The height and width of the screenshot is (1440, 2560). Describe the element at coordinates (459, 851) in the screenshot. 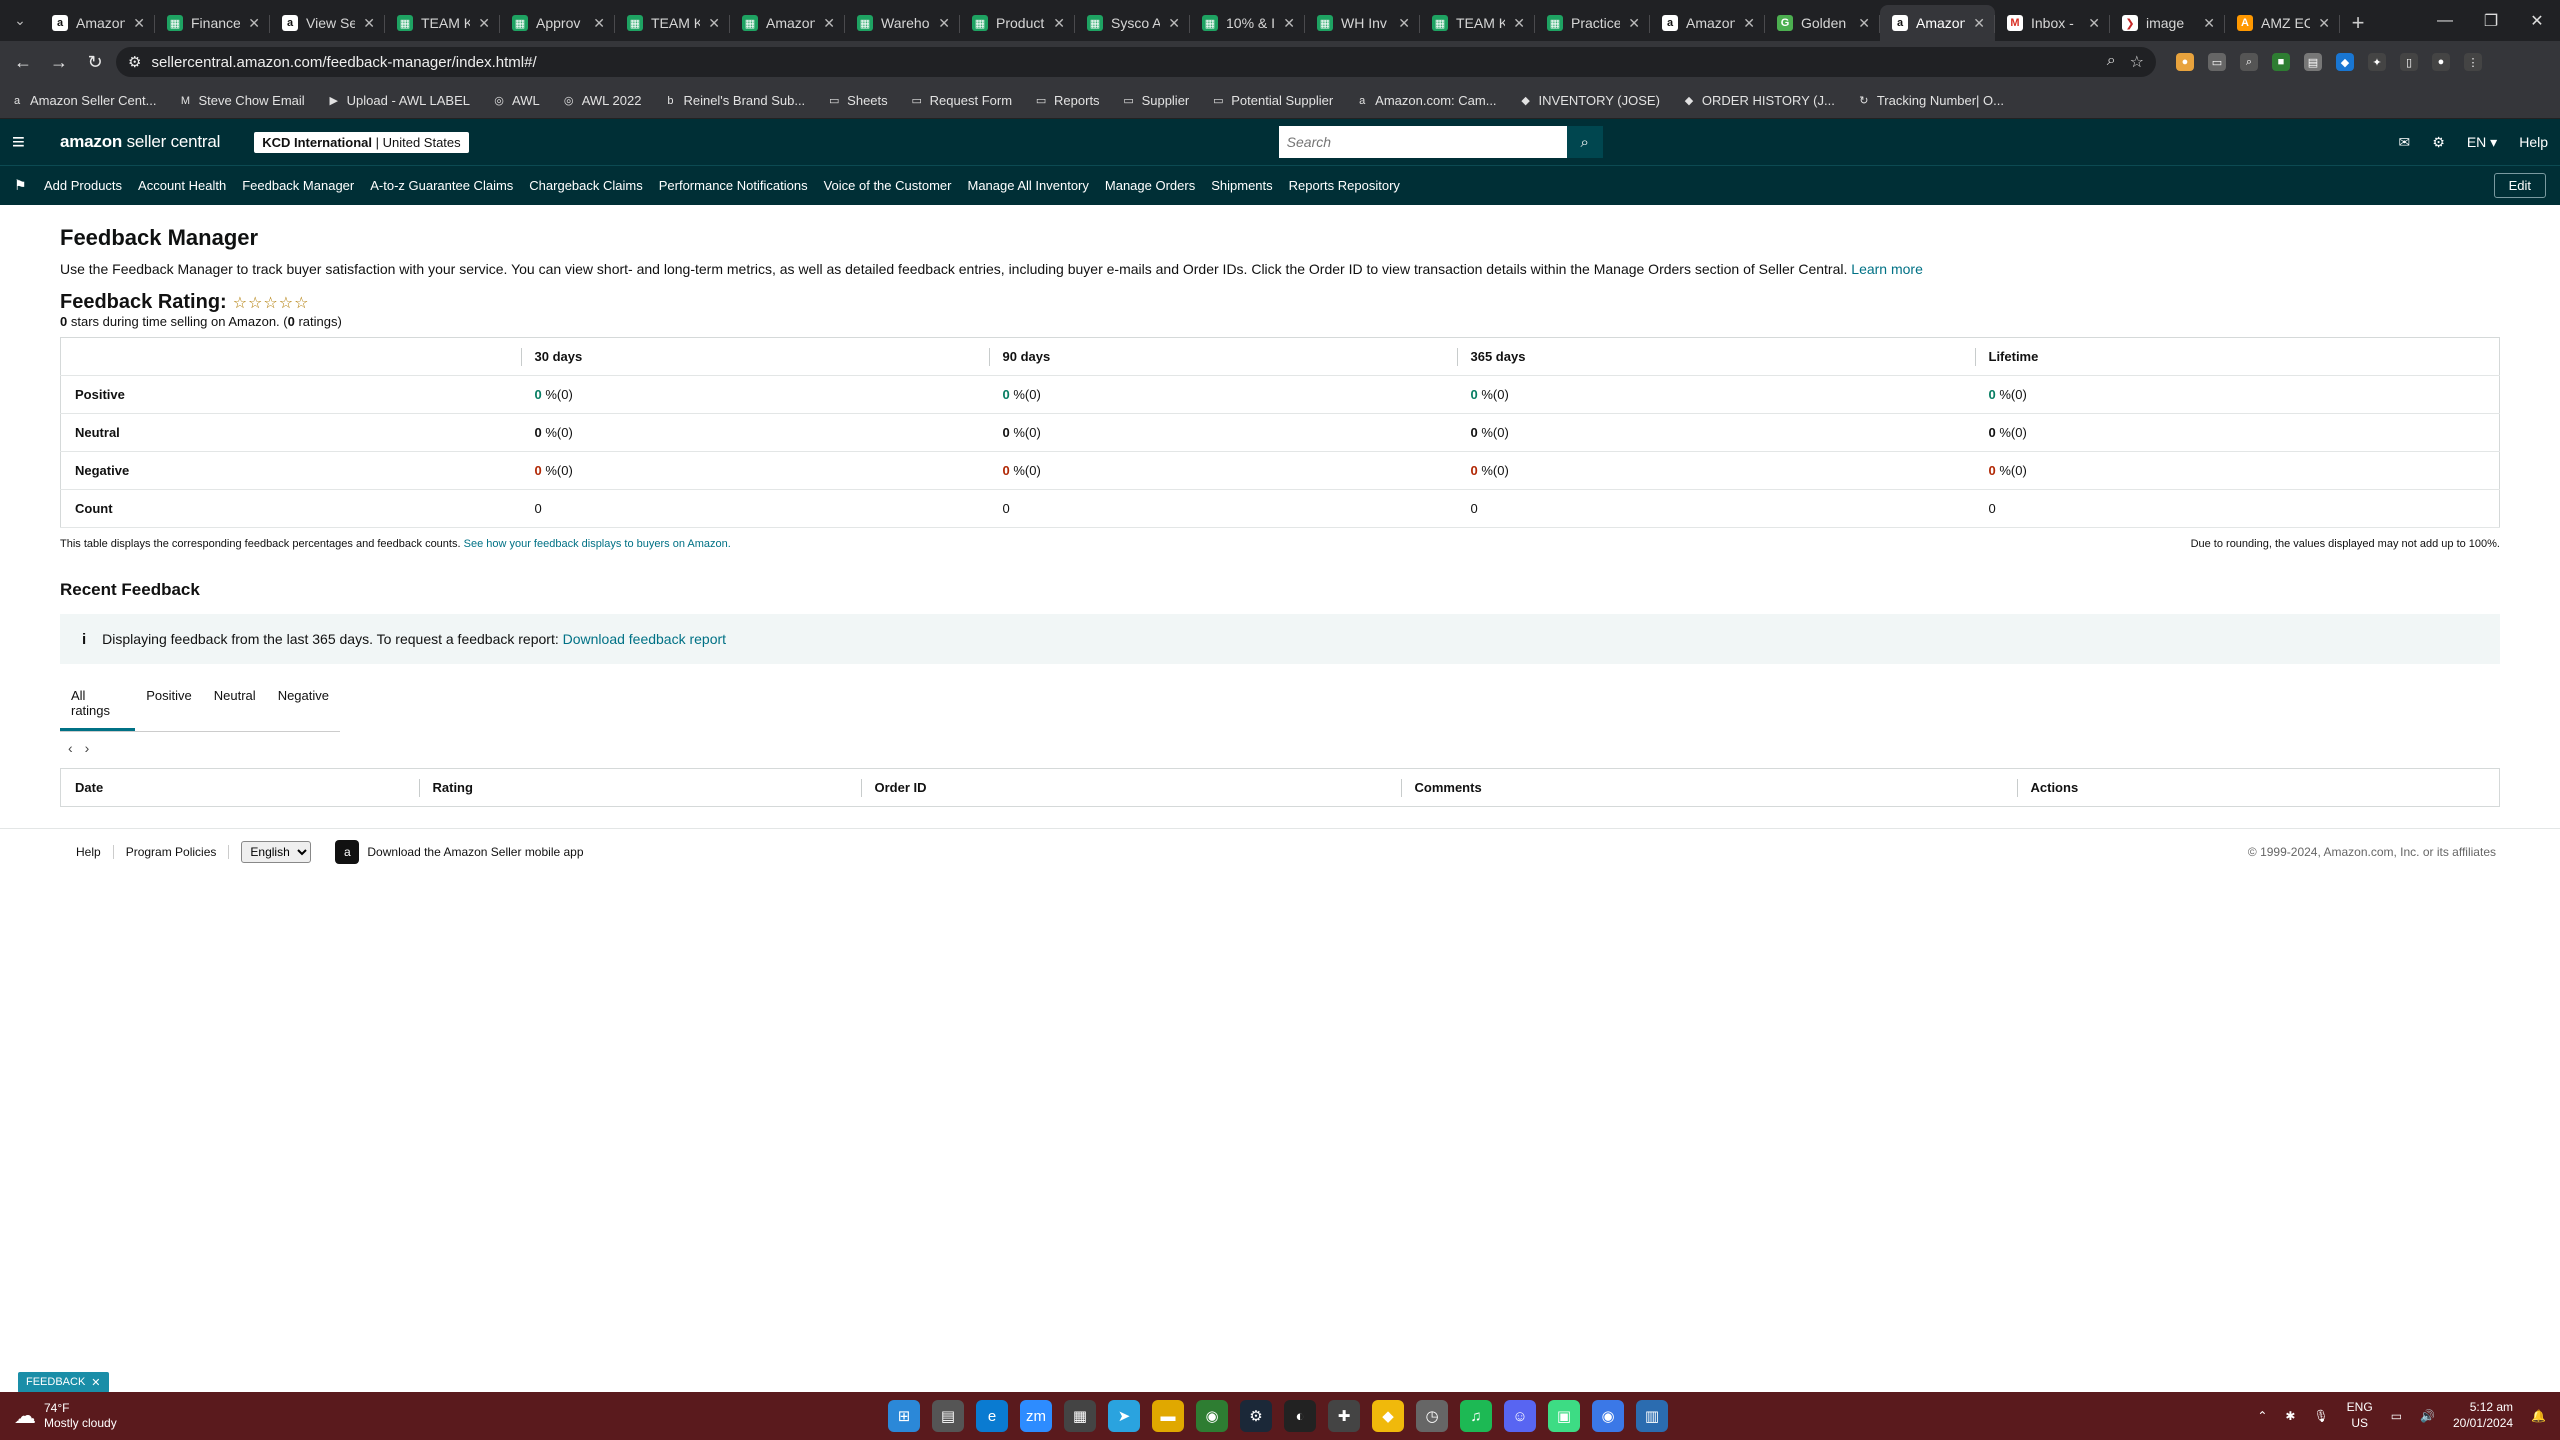

I see `mobile-app-link: a Download the Amazon Seller mobile app` at that location.